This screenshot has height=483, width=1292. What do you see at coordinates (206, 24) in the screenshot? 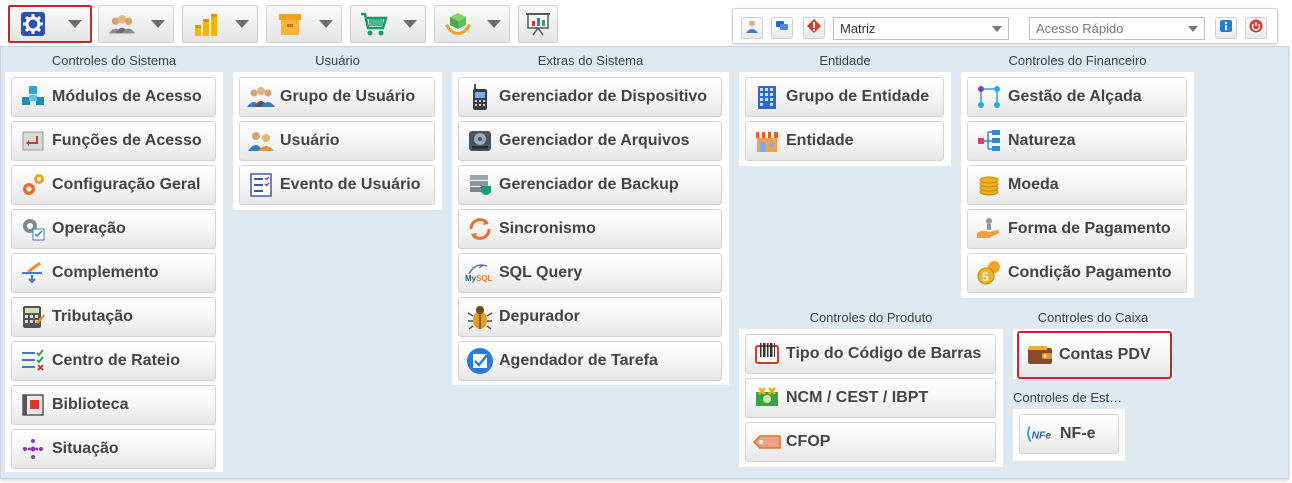
I see `coins-chart-icon` at bounding box center [206, 24].